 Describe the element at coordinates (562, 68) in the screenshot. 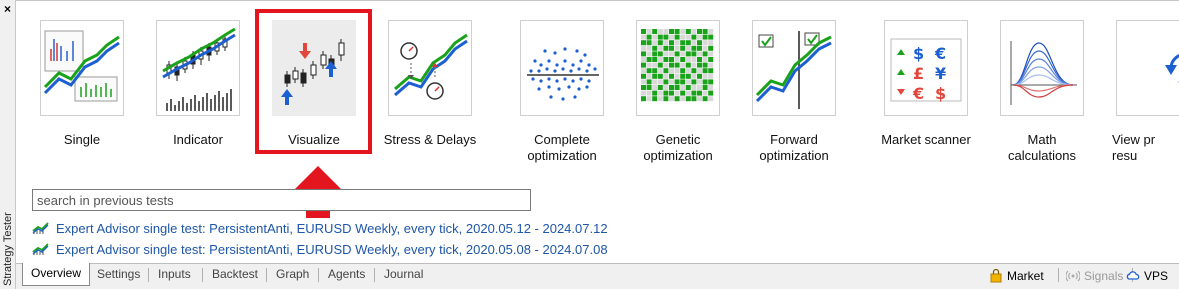

I see `complete-optimization-icon` at that location.